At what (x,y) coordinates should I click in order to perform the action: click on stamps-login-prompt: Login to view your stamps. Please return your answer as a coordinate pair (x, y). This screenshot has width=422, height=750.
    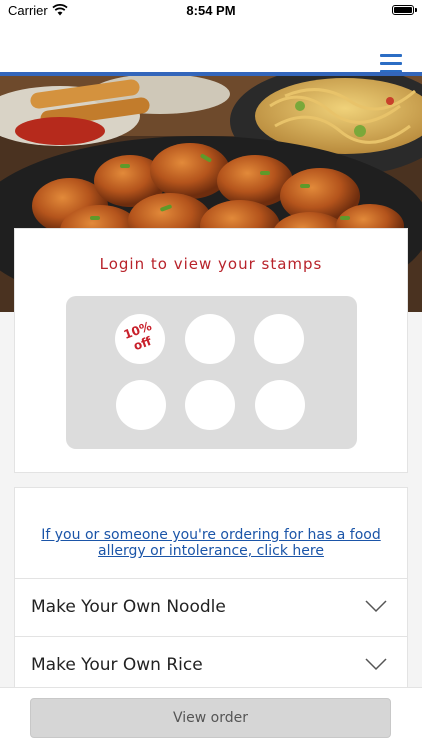
    Looking at the image, I should click on (211, 264).